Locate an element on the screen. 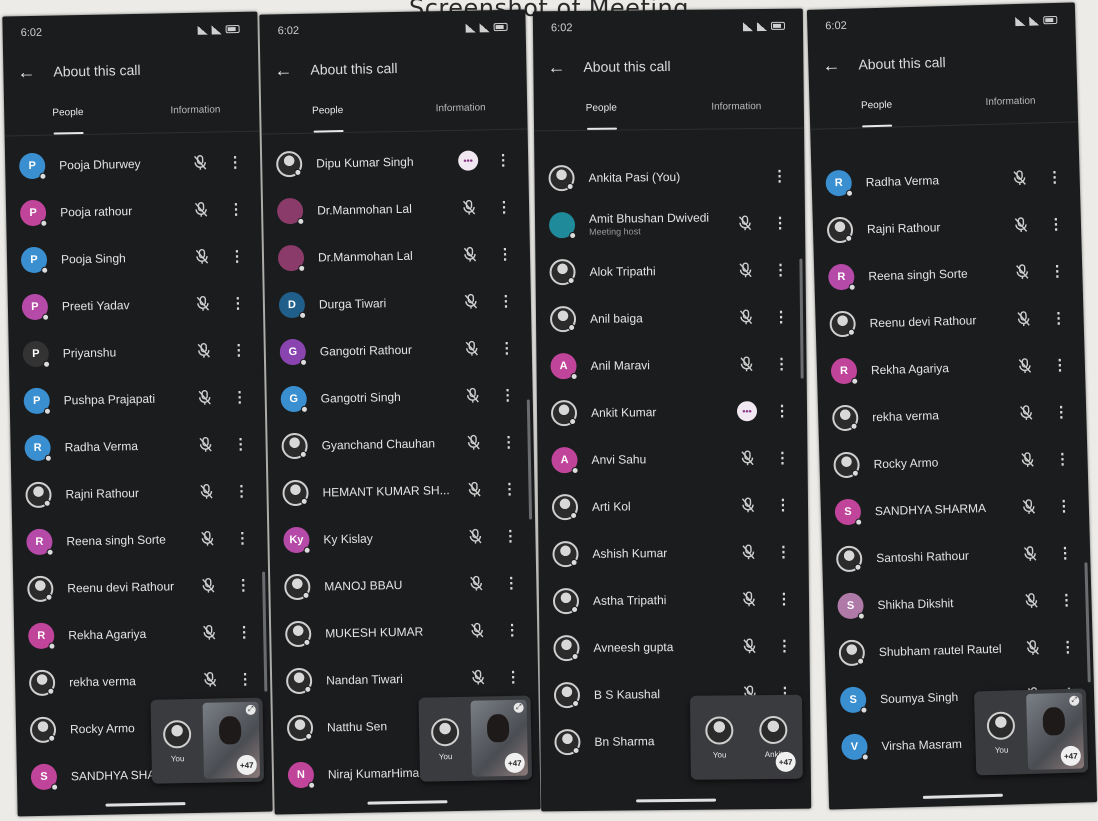 This screenshot has width=1098, height=821. participant-row: Dipu Kumar Singh ••• ⋮ is located at coordinates (395, 161).